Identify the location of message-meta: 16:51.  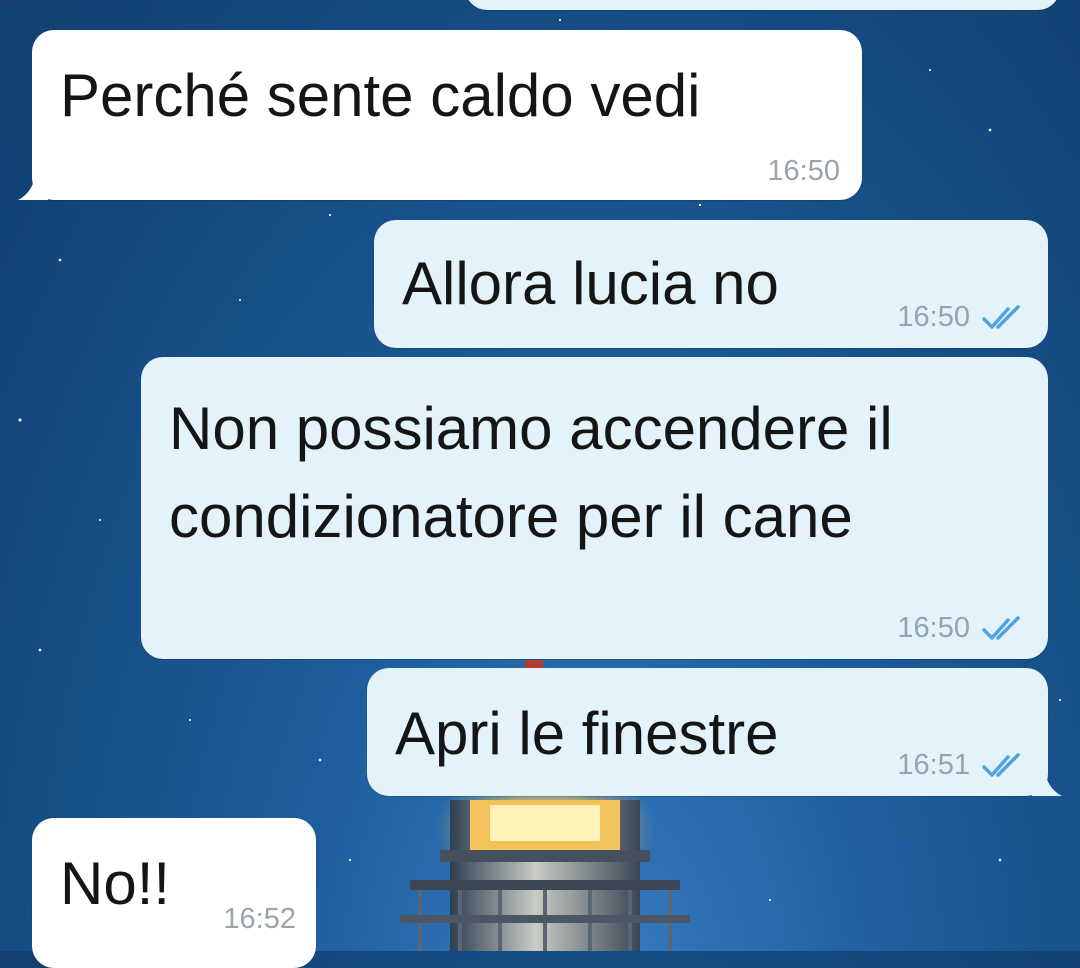
(961, 765).